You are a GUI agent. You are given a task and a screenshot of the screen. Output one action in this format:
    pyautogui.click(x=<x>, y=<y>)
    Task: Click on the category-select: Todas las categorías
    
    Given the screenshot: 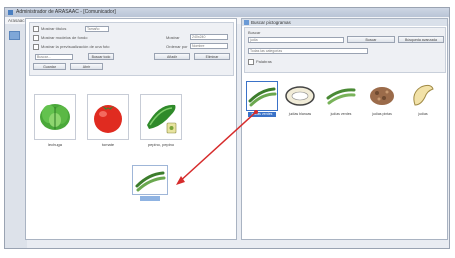 What is the action you would take?
    pyautogui.click(x=308, y=51)
    